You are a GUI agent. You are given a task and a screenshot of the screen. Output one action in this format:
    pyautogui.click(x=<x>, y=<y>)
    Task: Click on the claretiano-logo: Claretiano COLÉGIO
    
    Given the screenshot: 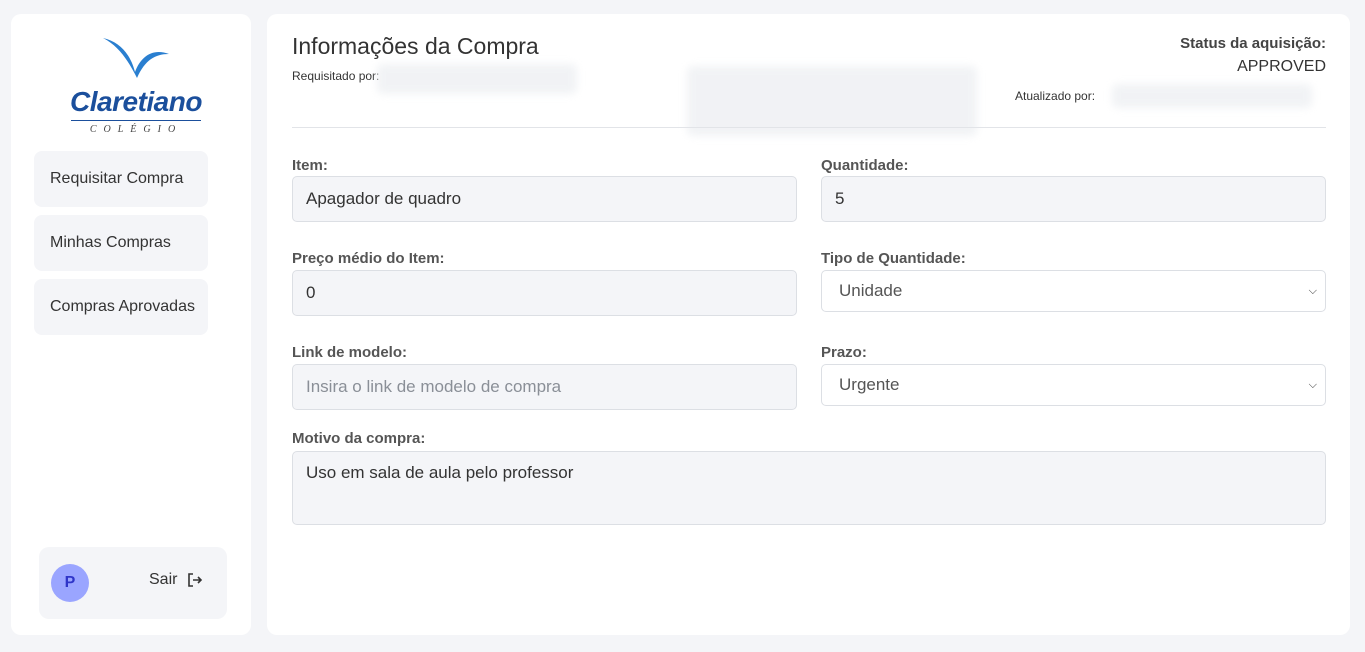 What is the action you would take?
    pyautogui.click(x=136, y=89)
    